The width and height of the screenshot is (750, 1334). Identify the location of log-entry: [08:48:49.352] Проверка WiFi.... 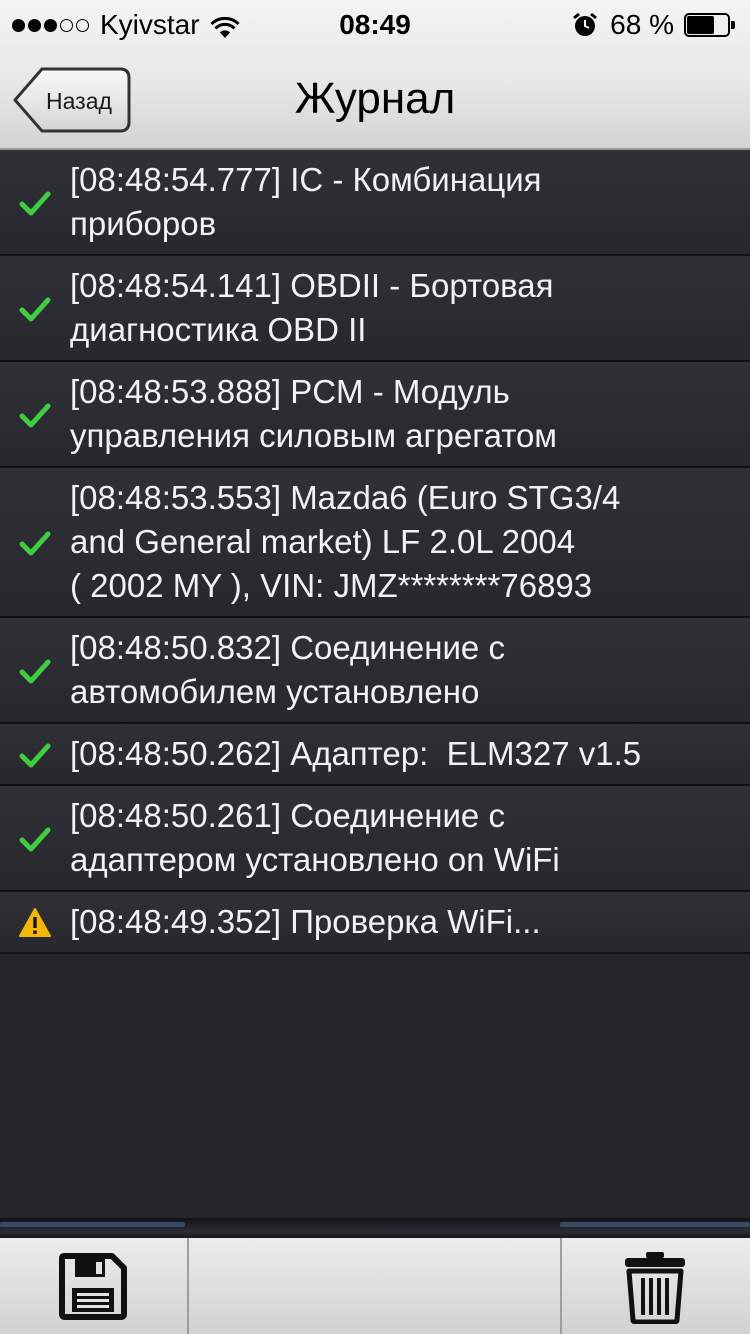
(375, 923).